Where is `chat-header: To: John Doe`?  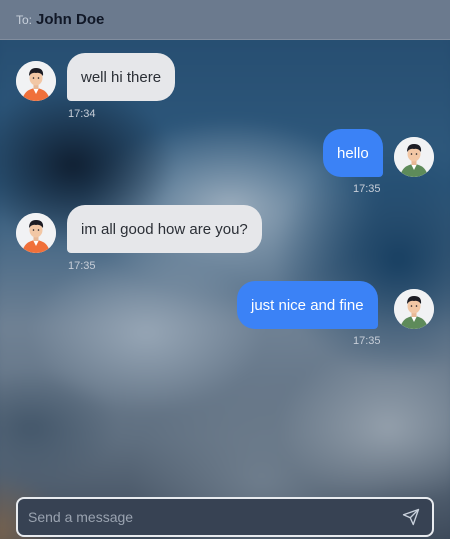
chat-header: To: John Doe is located at coordinates (225, 20).